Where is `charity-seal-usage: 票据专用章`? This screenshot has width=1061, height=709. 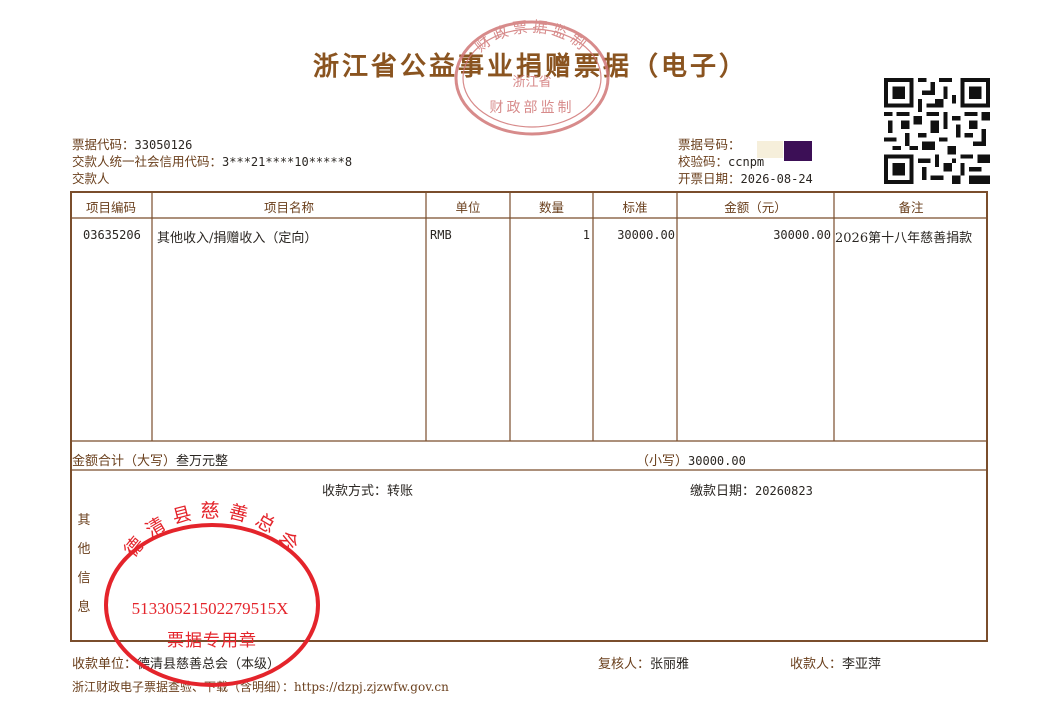 charity-seal-usage: 票据专用章 is located at coordinates (212, 641).